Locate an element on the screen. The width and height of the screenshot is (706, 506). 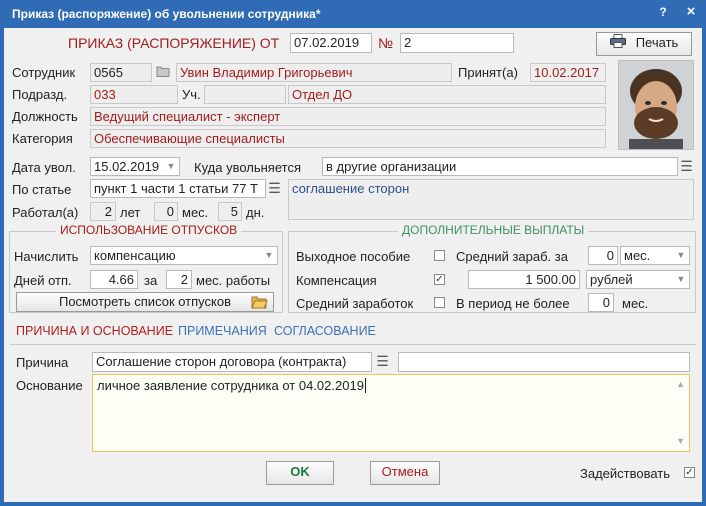
article-label: По статье is located at coordinates (42, 189).